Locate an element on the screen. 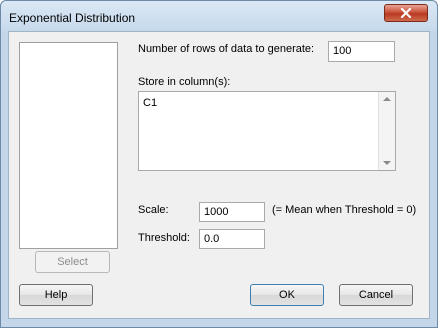  title-bar: Exponential Distribution is located at coordinates (219, 16).